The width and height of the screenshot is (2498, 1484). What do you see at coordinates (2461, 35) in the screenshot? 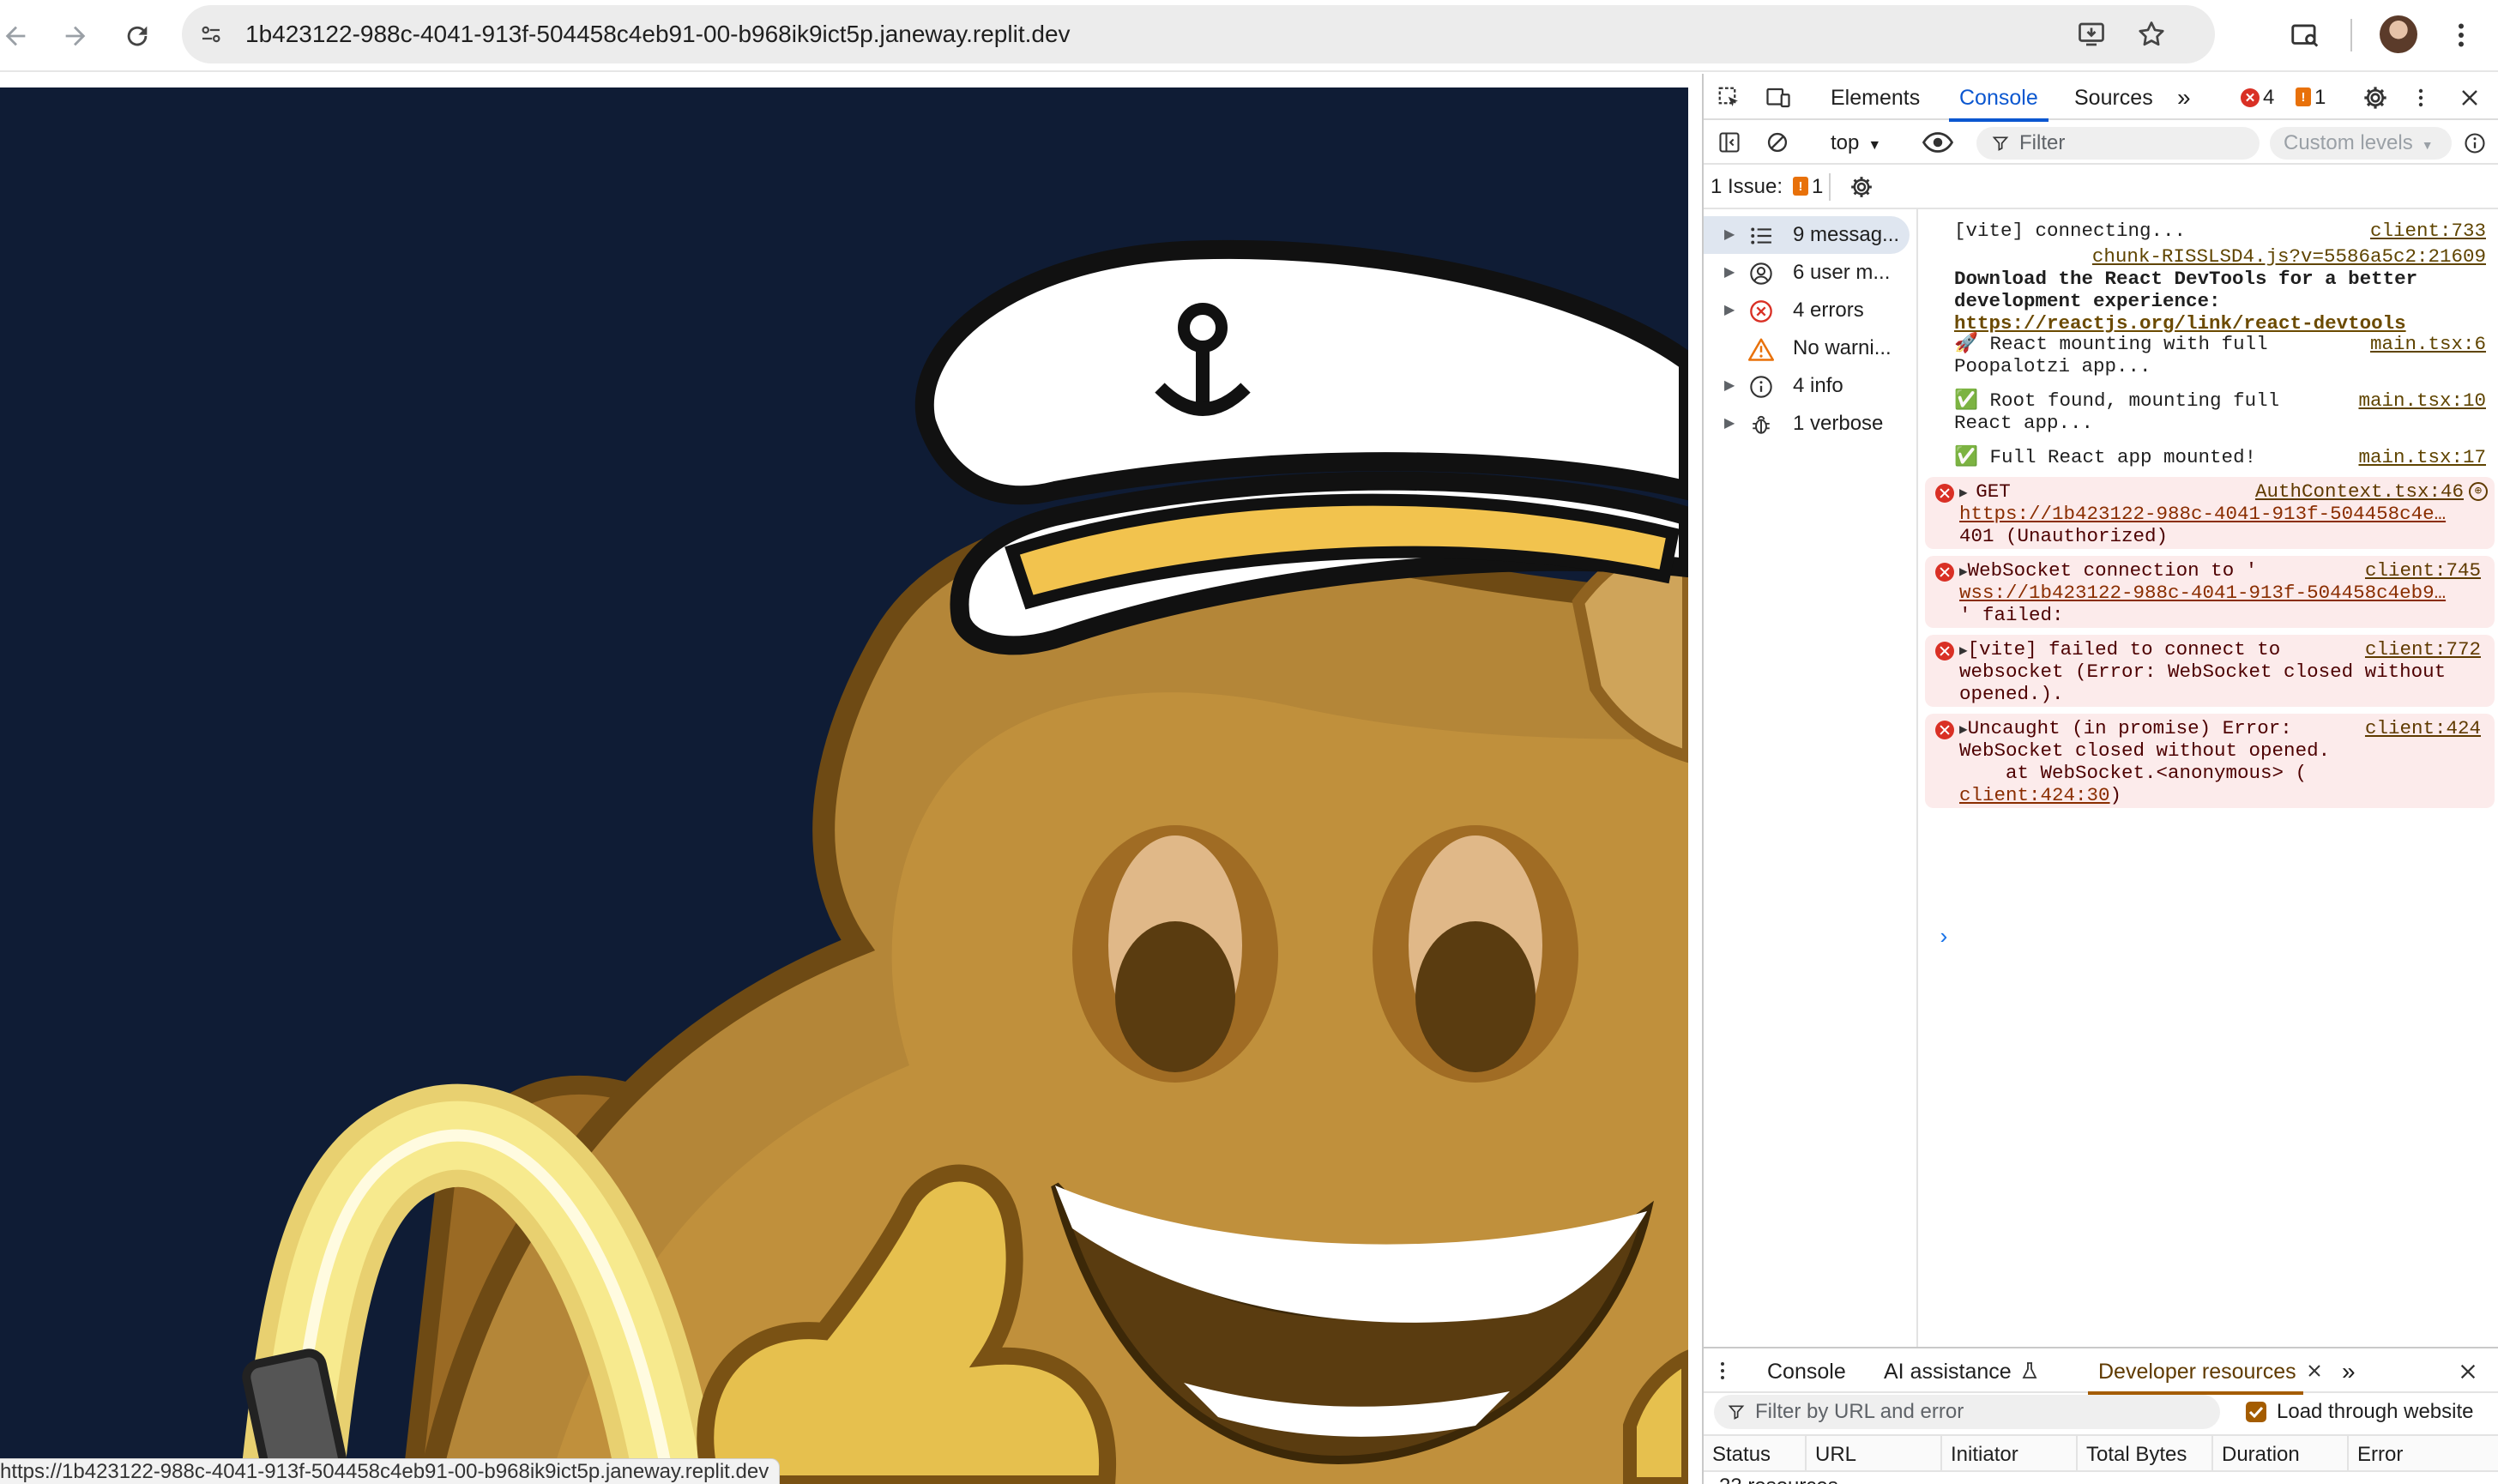
I see `browser-menu-icon` at bounding box center [2461, 35].